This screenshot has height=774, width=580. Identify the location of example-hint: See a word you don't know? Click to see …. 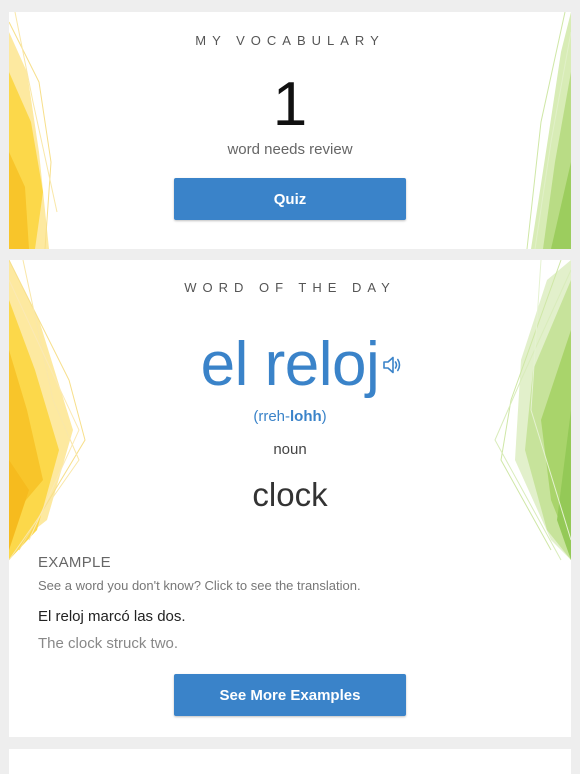
(199, 585).